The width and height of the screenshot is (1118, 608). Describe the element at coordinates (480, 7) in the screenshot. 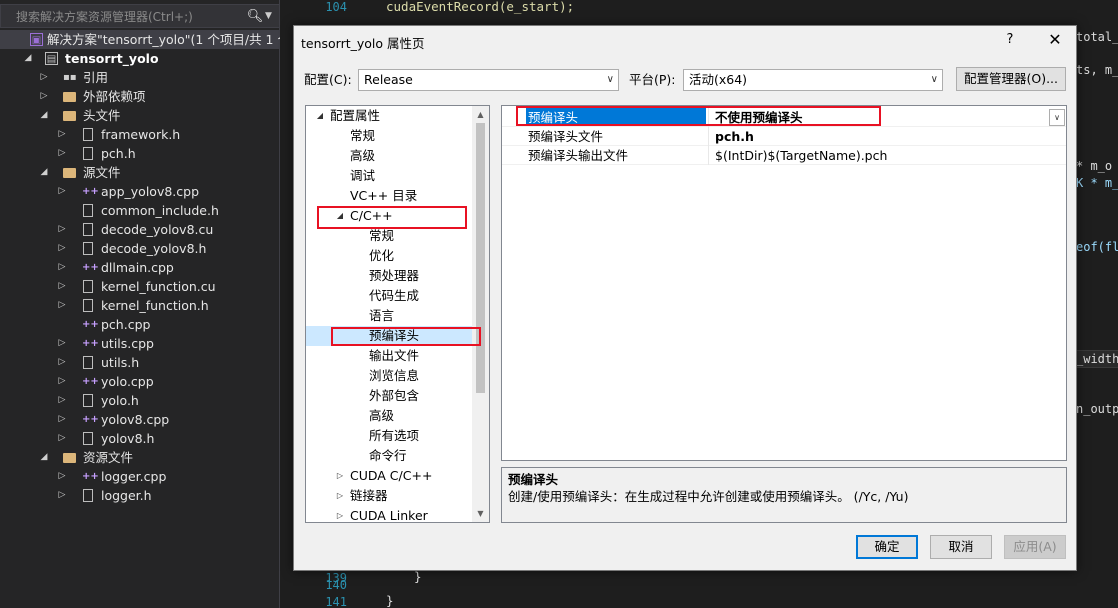

I see `code-line: cudaEventRecord(e_start);` at that location.